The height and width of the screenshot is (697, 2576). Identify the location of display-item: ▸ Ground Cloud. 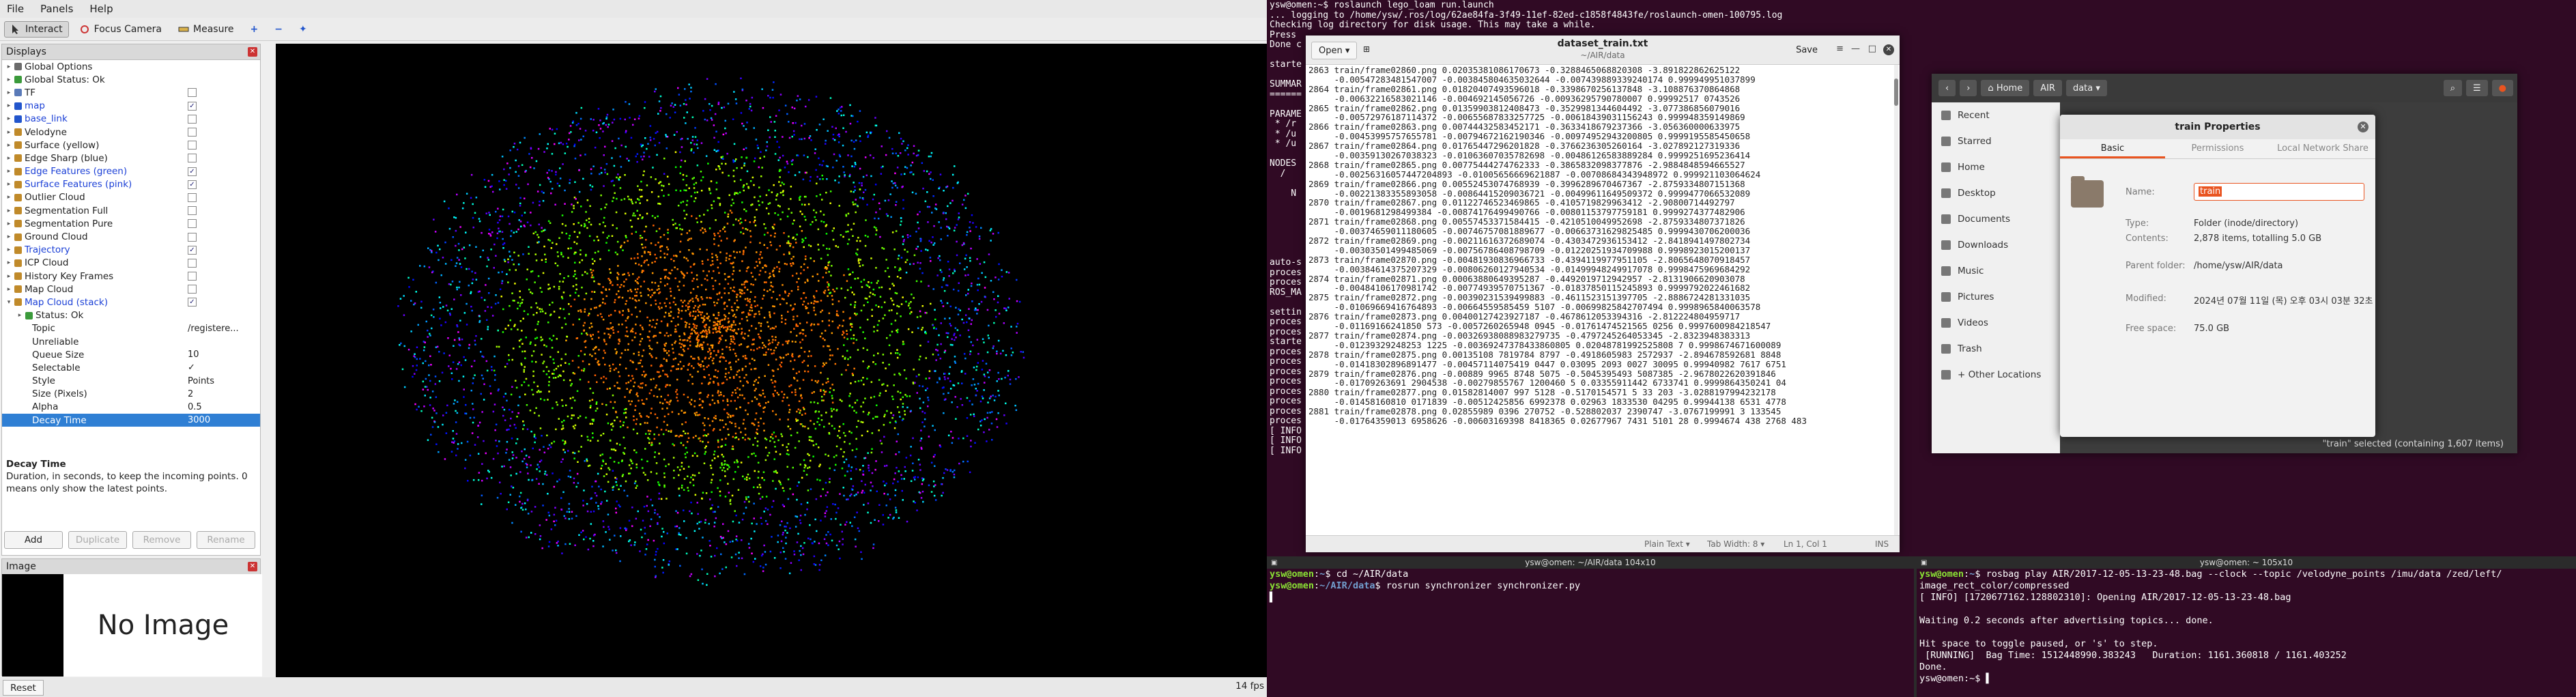
(131, 236).